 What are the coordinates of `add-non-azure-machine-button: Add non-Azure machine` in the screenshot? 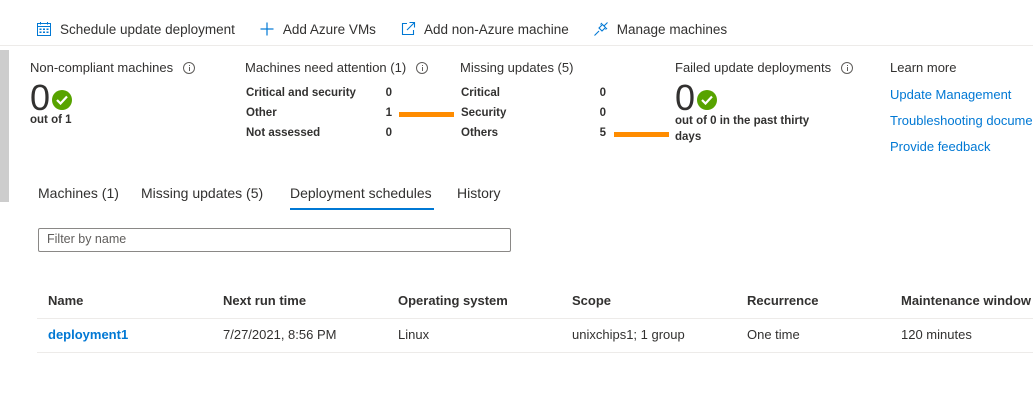 It's located at (484, 29).